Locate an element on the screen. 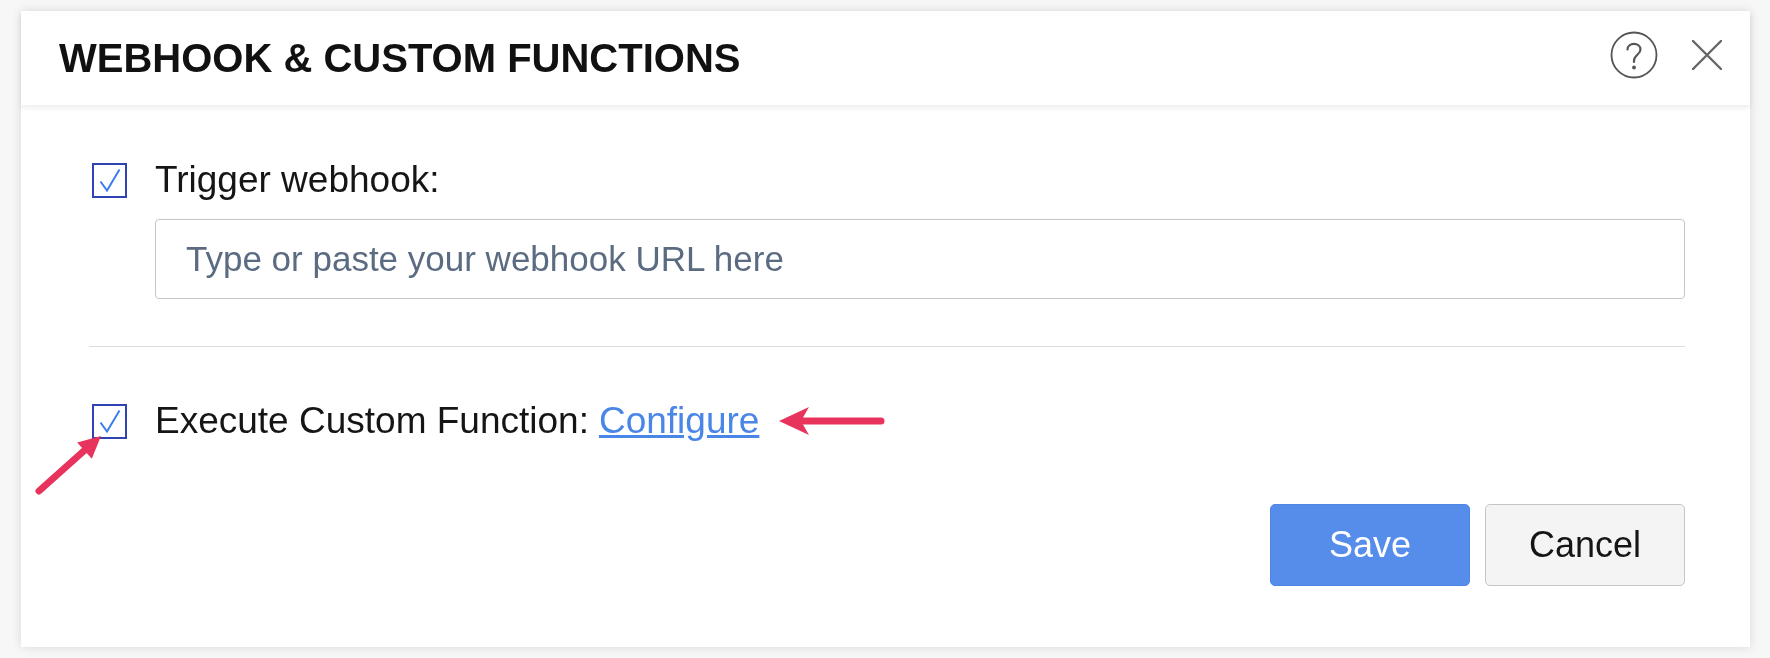  help-icon is located at coordinates (1634, 55).